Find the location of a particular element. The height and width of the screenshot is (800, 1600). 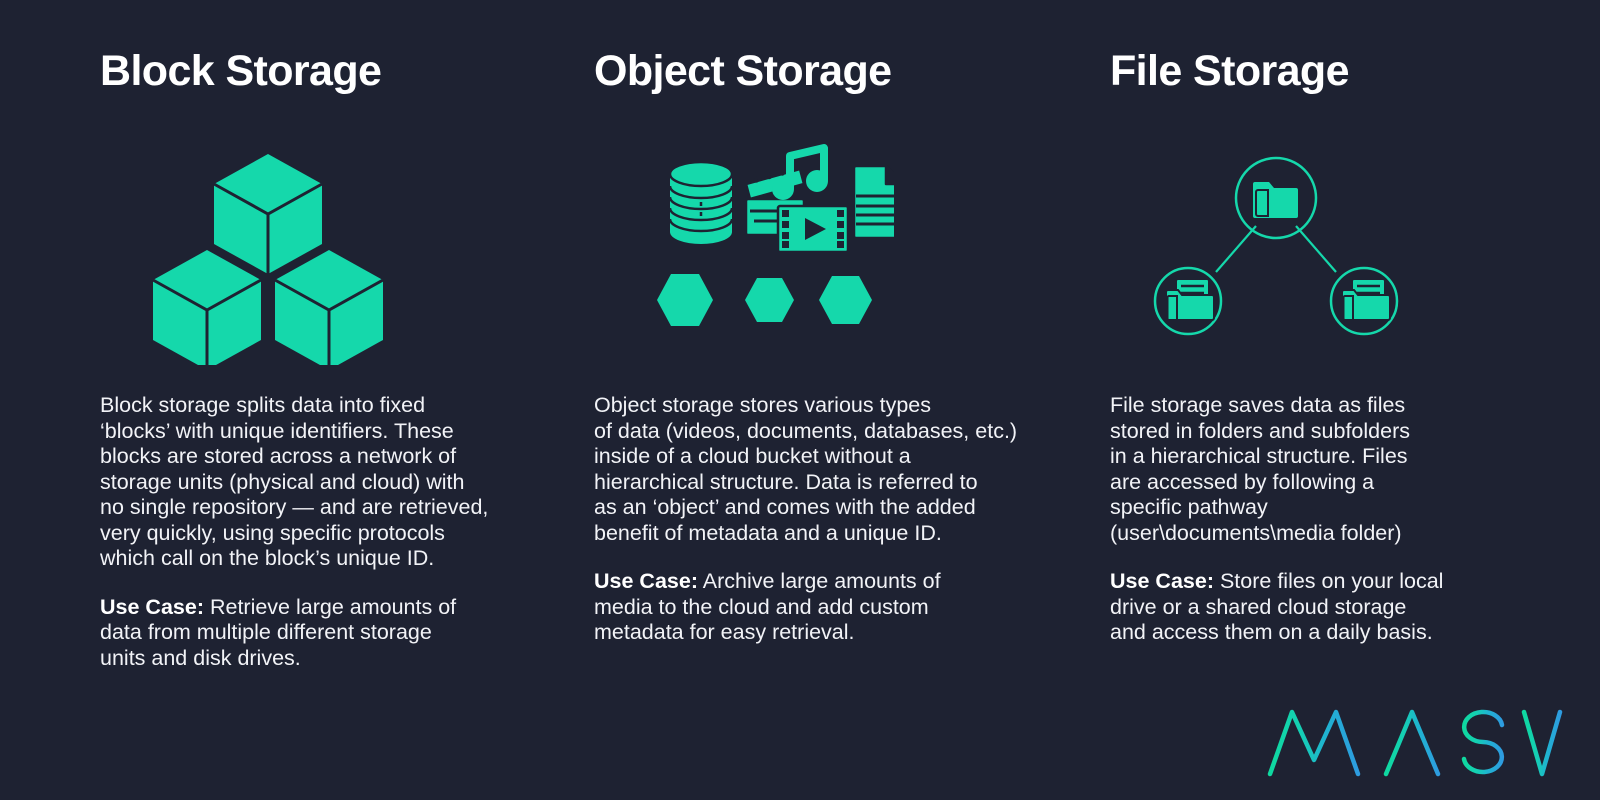

database-icon is located at coordinates (701, 202).